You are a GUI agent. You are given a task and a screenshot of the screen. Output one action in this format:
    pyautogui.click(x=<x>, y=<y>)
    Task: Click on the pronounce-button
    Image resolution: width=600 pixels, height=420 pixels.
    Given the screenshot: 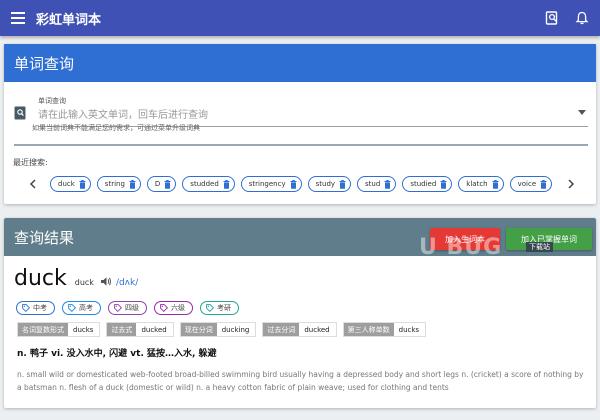 What is the action you would take?
    pyautogui.click(x=106, y=281)
    